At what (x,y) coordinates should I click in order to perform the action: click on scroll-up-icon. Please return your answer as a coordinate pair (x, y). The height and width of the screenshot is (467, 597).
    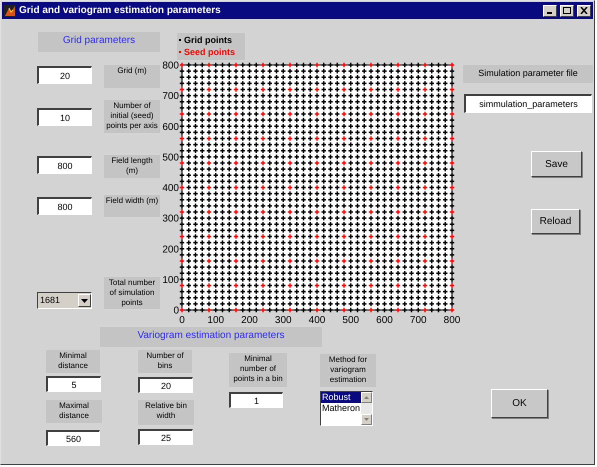
    Looking at the image, I should click on (366, 397).